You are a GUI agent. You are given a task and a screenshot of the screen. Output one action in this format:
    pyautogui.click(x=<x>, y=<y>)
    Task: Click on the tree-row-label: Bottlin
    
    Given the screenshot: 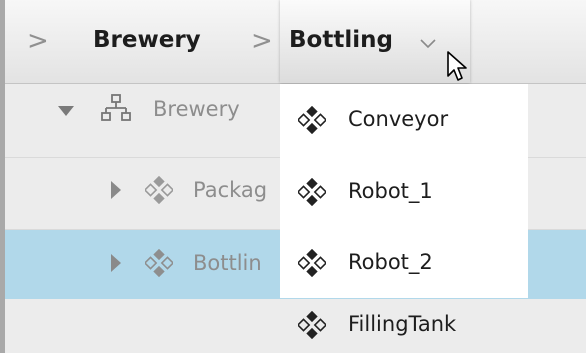 What is the action you would take?
    pyautogui.click(x=227, y=263)
    